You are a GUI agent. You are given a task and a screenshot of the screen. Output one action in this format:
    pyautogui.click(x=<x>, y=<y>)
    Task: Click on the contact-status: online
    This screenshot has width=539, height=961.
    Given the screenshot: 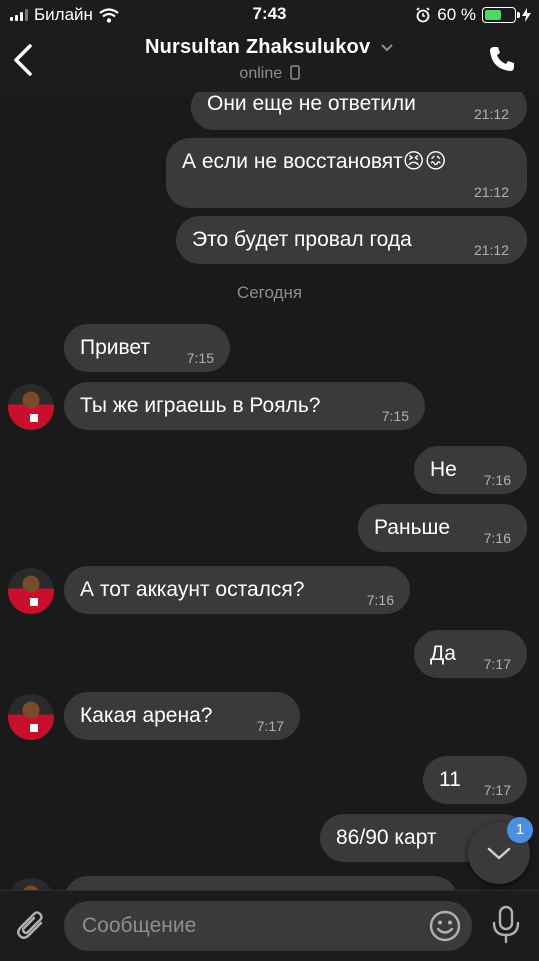 What is the action you would take?
    pyautogui.click(x=269, y=74)
    